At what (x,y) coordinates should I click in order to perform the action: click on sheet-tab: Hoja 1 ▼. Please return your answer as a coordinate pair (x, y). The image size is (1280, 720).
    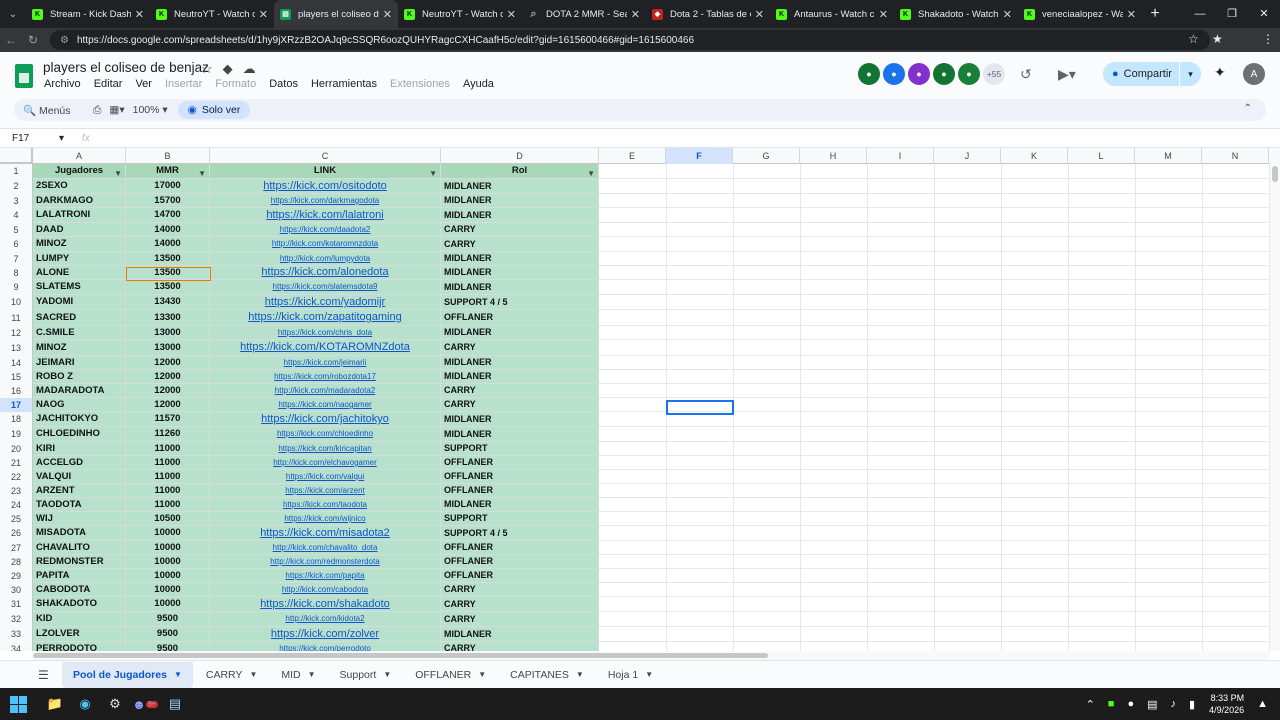
    Looking at the image, I should click on (630, 675).